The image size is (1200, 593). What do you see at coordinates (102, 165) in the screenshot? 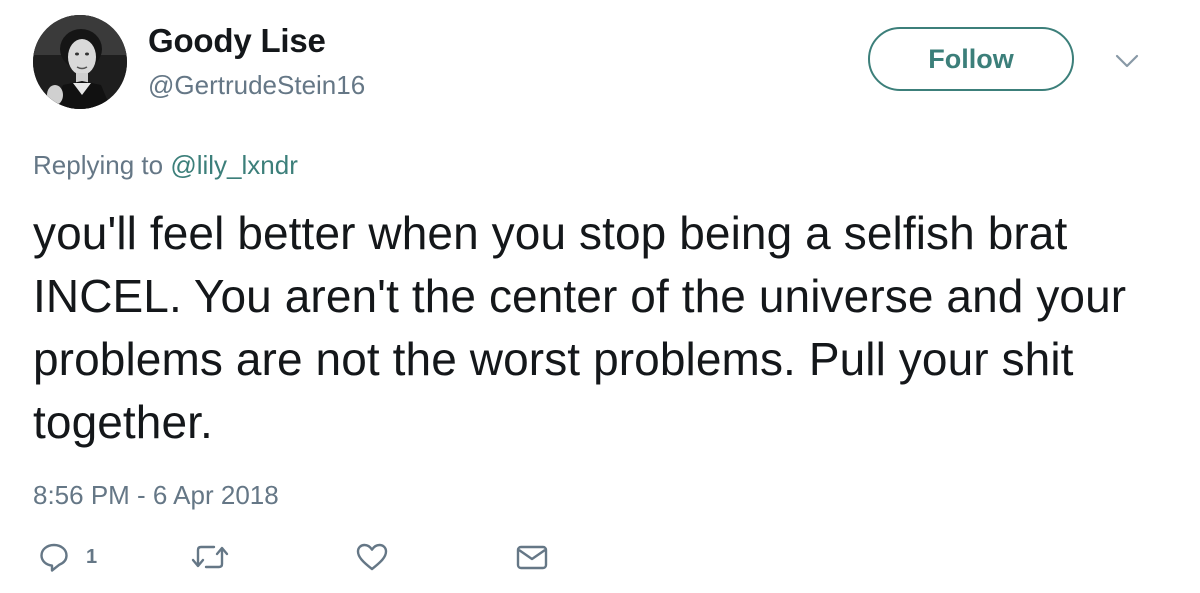
I see `reply-context-label: Replying to` at bounding box center [102, 165].